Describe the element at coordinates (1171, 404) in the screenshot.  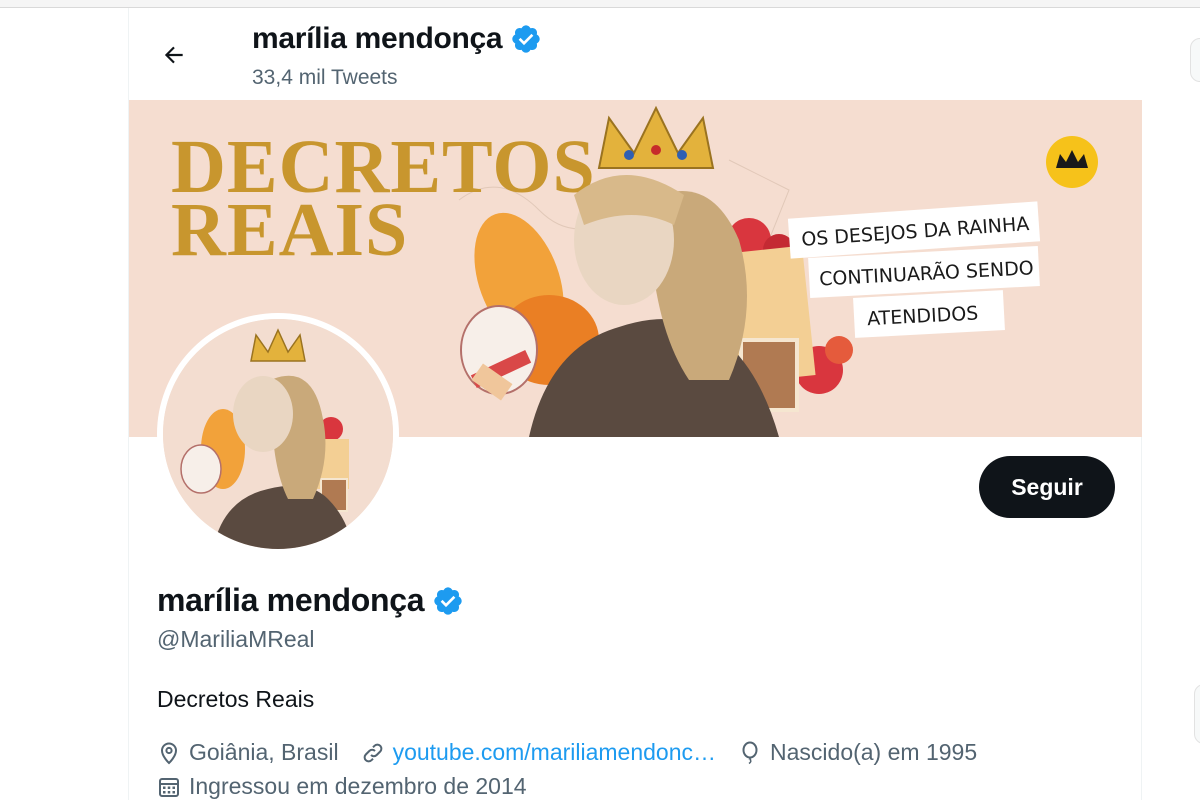
I see `right-sidebar-edge` at that location.